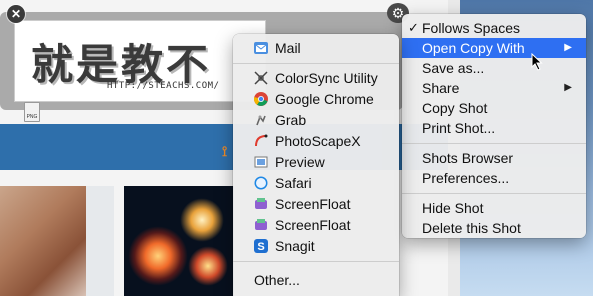 The width and height of the screenshot is (593, 296). I want to click on webpage-photo-room, so click(100, 241).